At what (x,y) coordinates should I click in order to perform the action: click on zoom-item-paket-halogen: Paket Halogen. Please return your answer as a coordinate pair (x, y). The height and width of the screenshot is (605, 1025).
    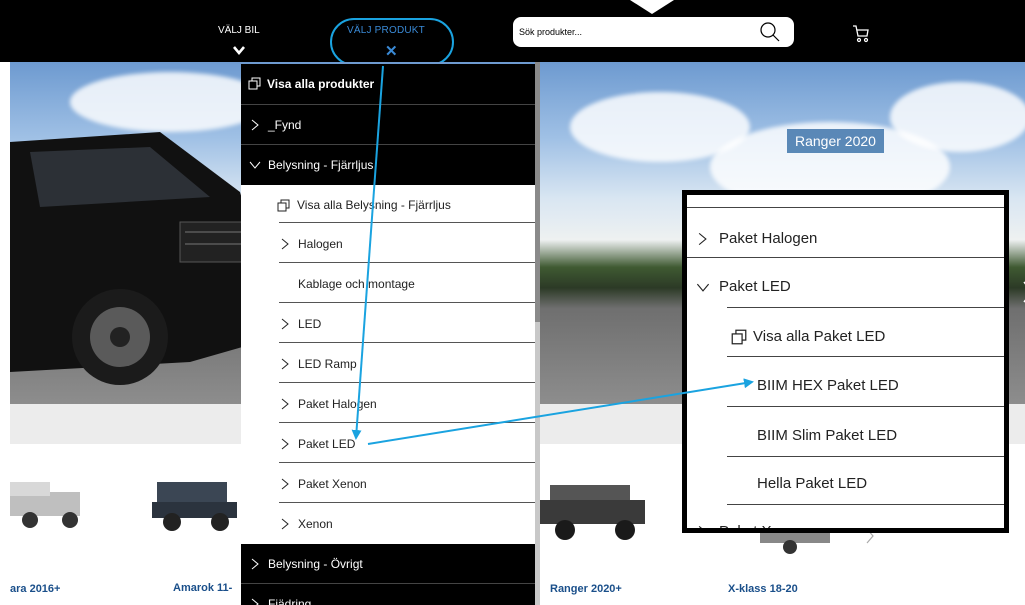
    Looking at the image, I should click on (845, 238).